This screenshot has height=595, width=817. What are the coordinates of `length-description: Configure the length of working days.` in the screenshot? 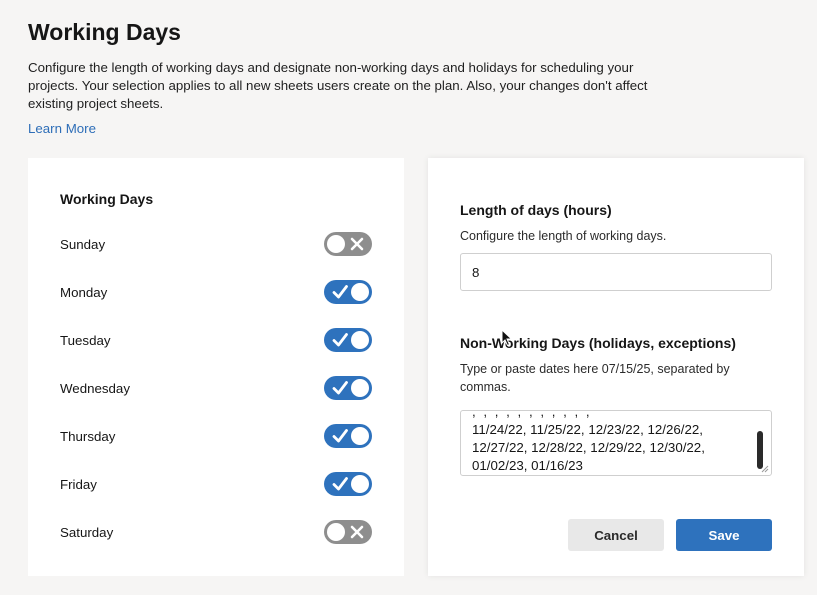 It's located at (563, 236).